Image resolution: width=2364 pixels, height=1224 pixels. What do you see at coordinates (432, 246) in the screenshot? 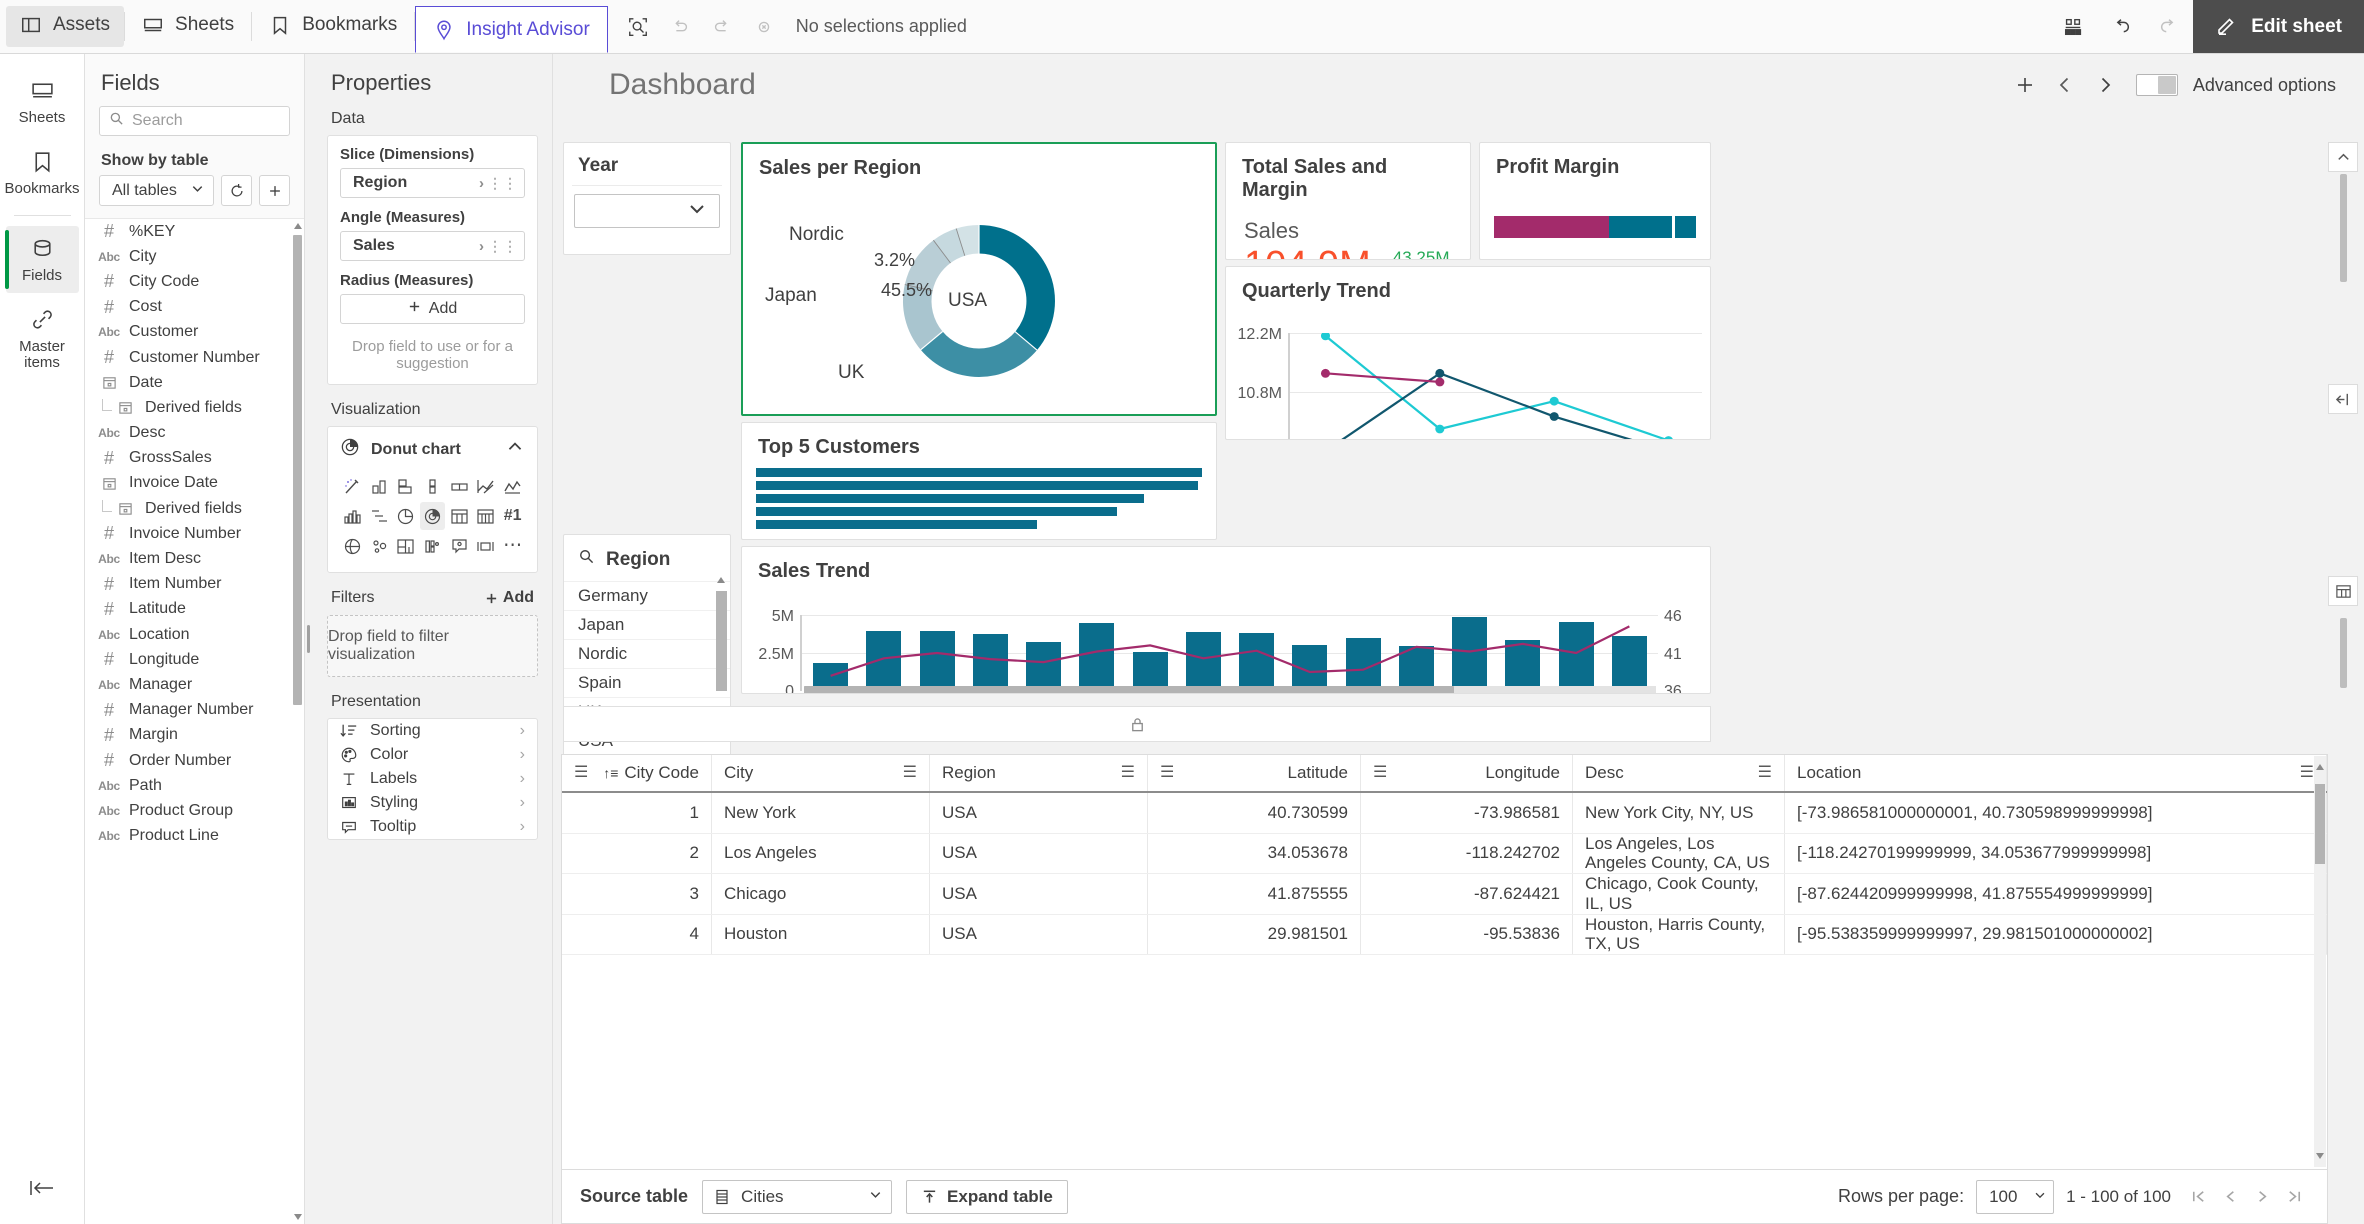
I see `angle-measure-pill: Sales › ⋮⋮` at bounding box center [432, 246].